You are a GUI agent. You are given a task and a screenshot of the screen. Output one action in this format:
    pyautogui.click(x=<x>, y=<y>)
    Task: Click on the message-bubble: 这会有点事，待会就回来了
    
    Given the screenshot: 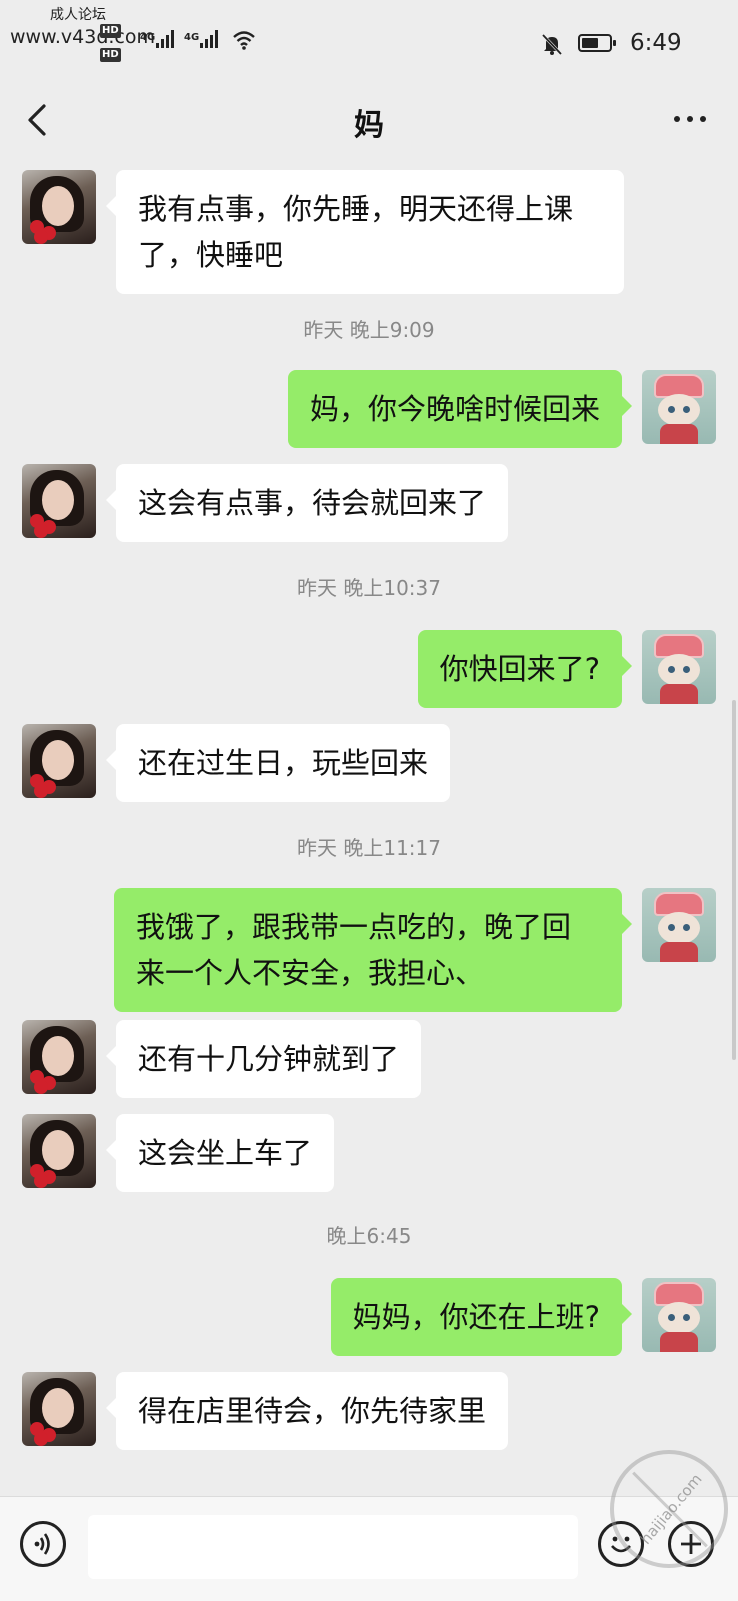 What is the action you would take?
    pyautogui.click(x=307, y=503)
    